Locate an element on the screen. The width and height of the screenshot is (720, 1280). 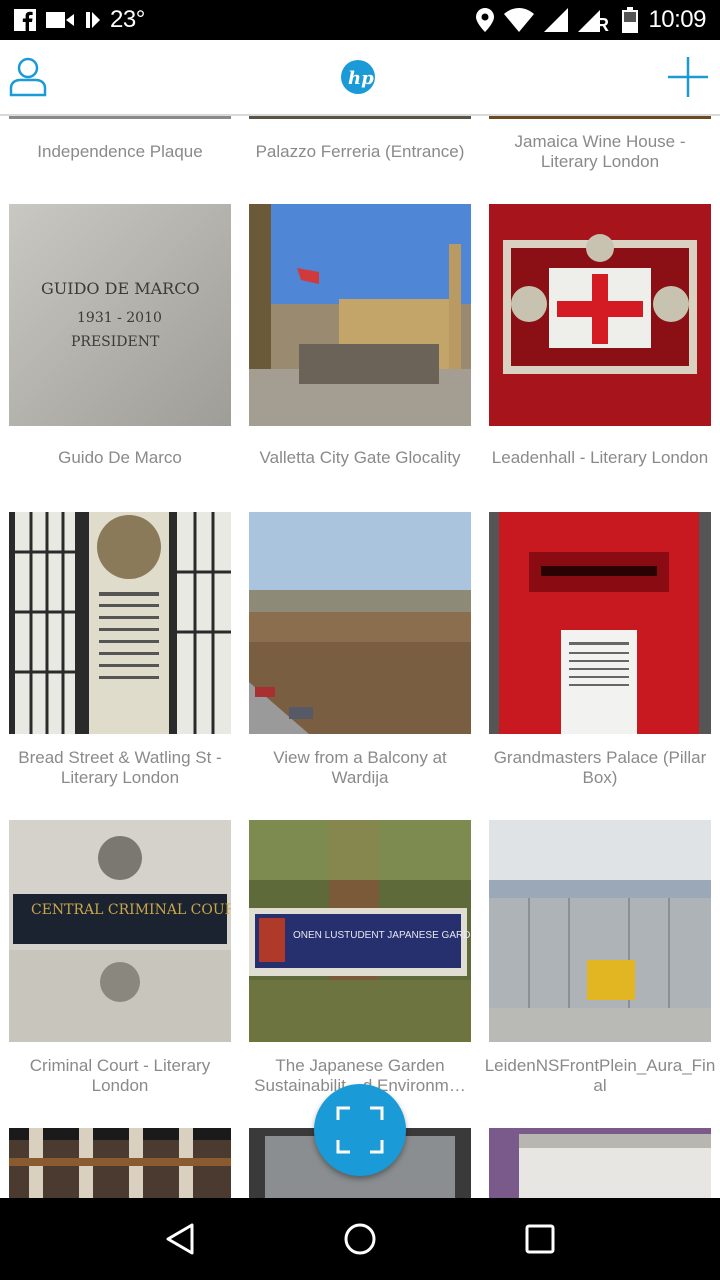
garden-sign-text: ONEN LUSTUDENT JAPANESE GARDEN is located at coordinates (382, 935).